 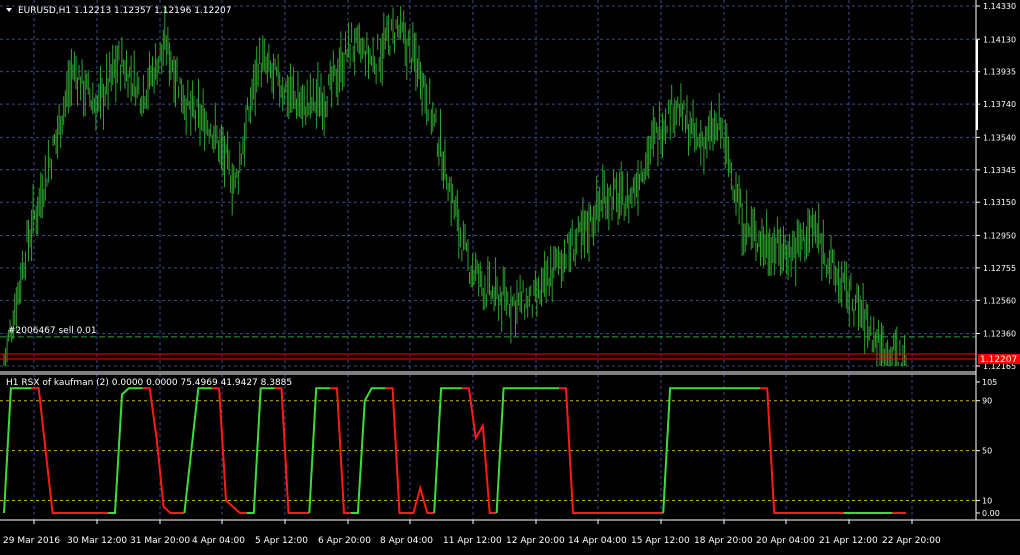 What do you see at coordinates (597, 541) in the screenshot?
I see `time-tick-label: 14 Apr 04:00` at bounding box center [597, 541].